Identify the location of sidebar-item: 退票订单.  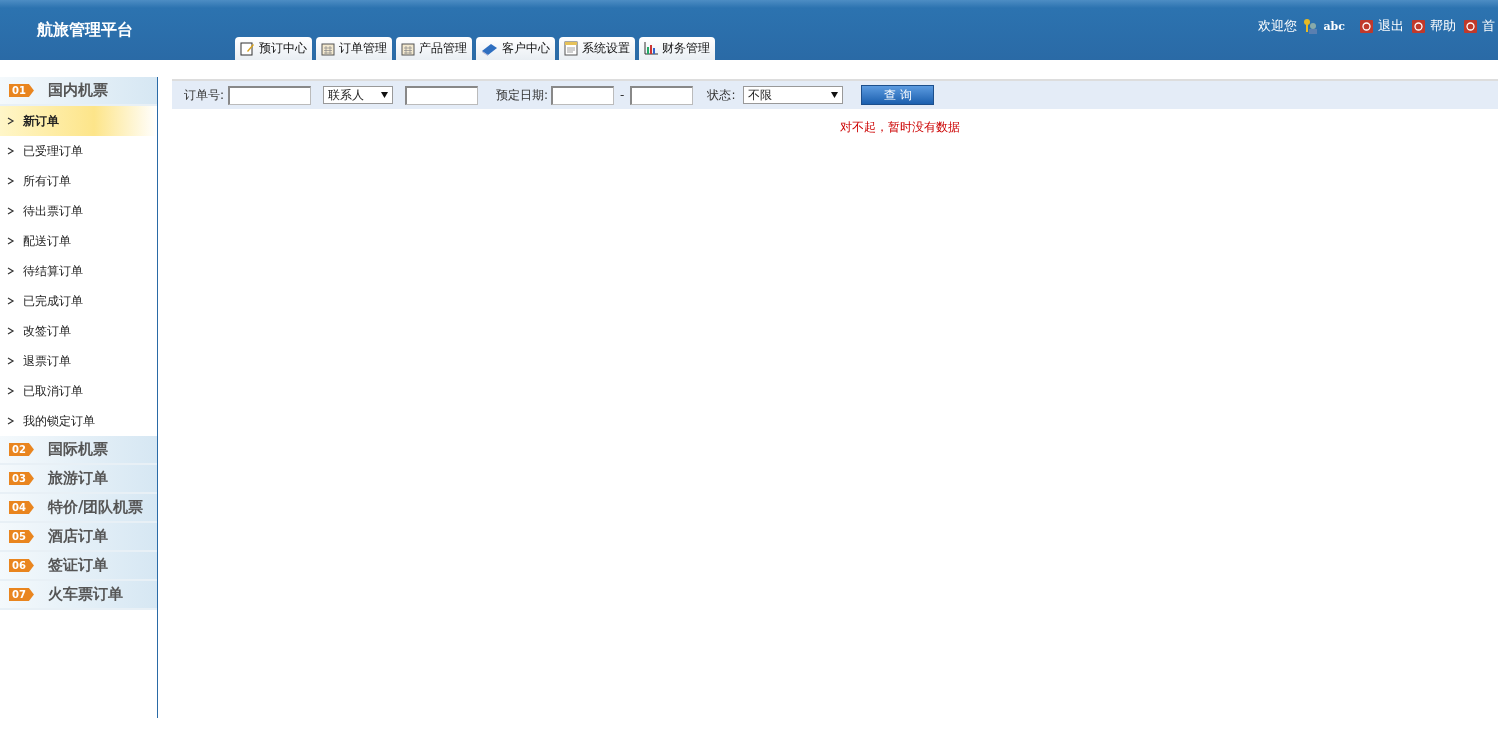
(78, 361).